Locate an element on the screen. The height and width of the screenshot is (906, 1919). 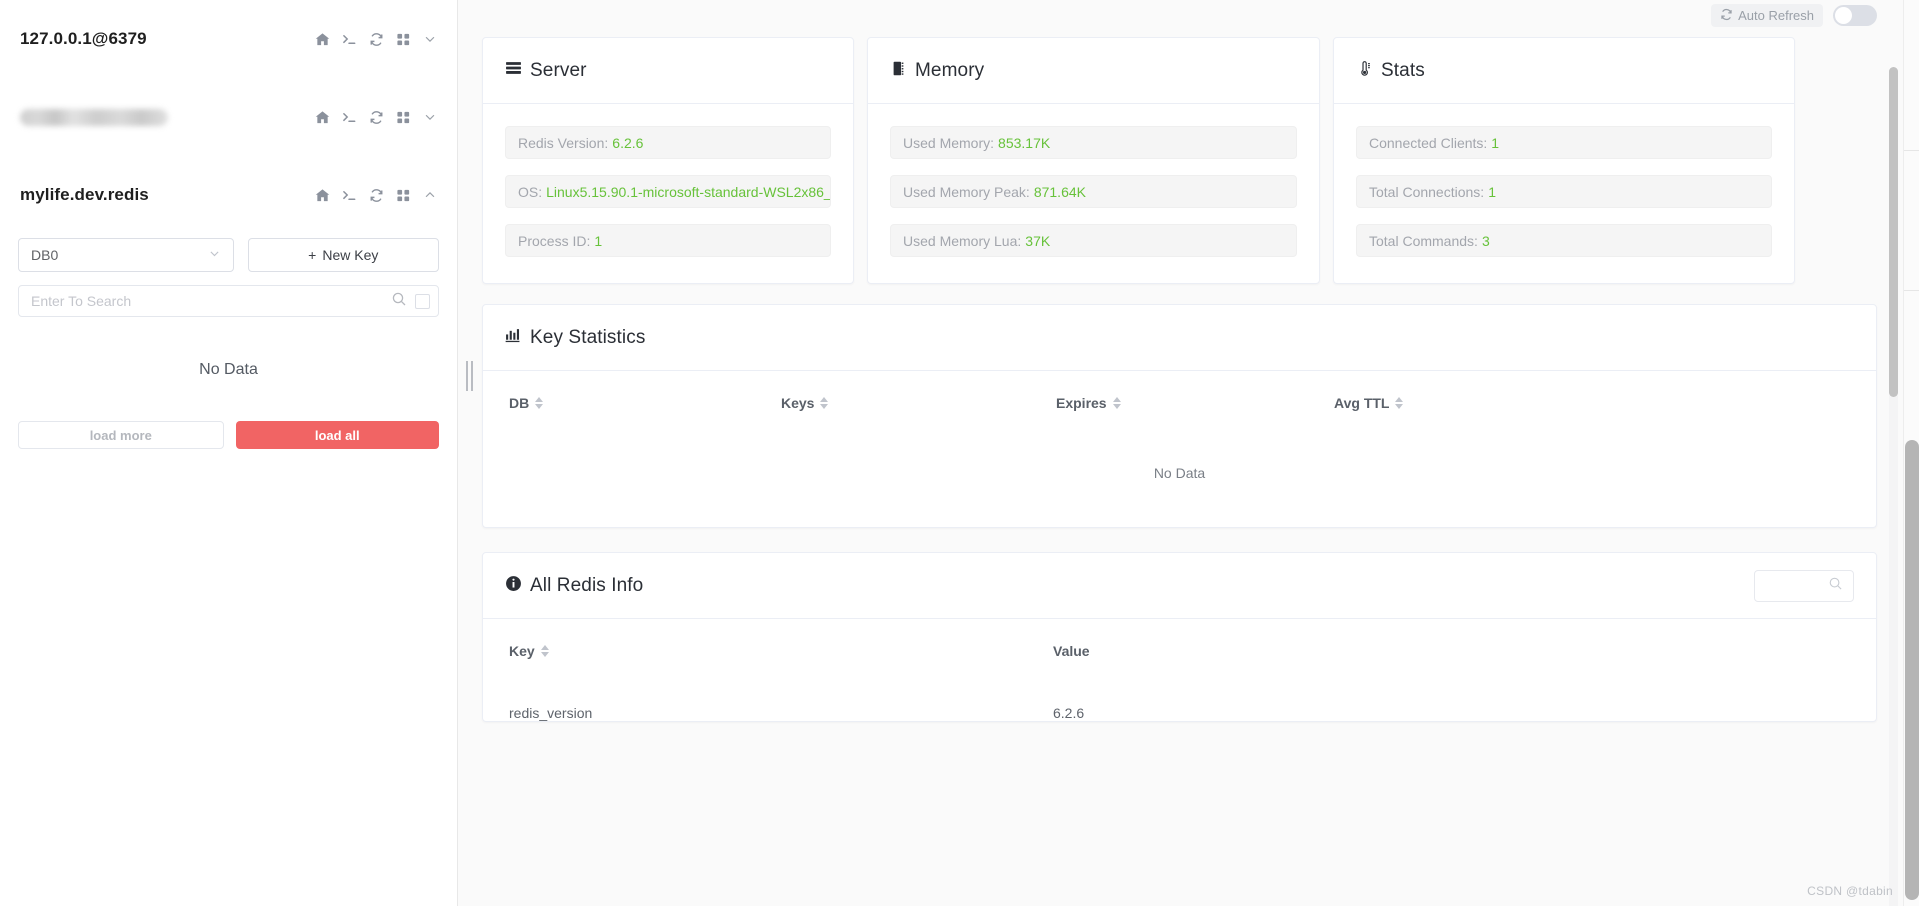
server-icon is located at coordinates (513, 71).